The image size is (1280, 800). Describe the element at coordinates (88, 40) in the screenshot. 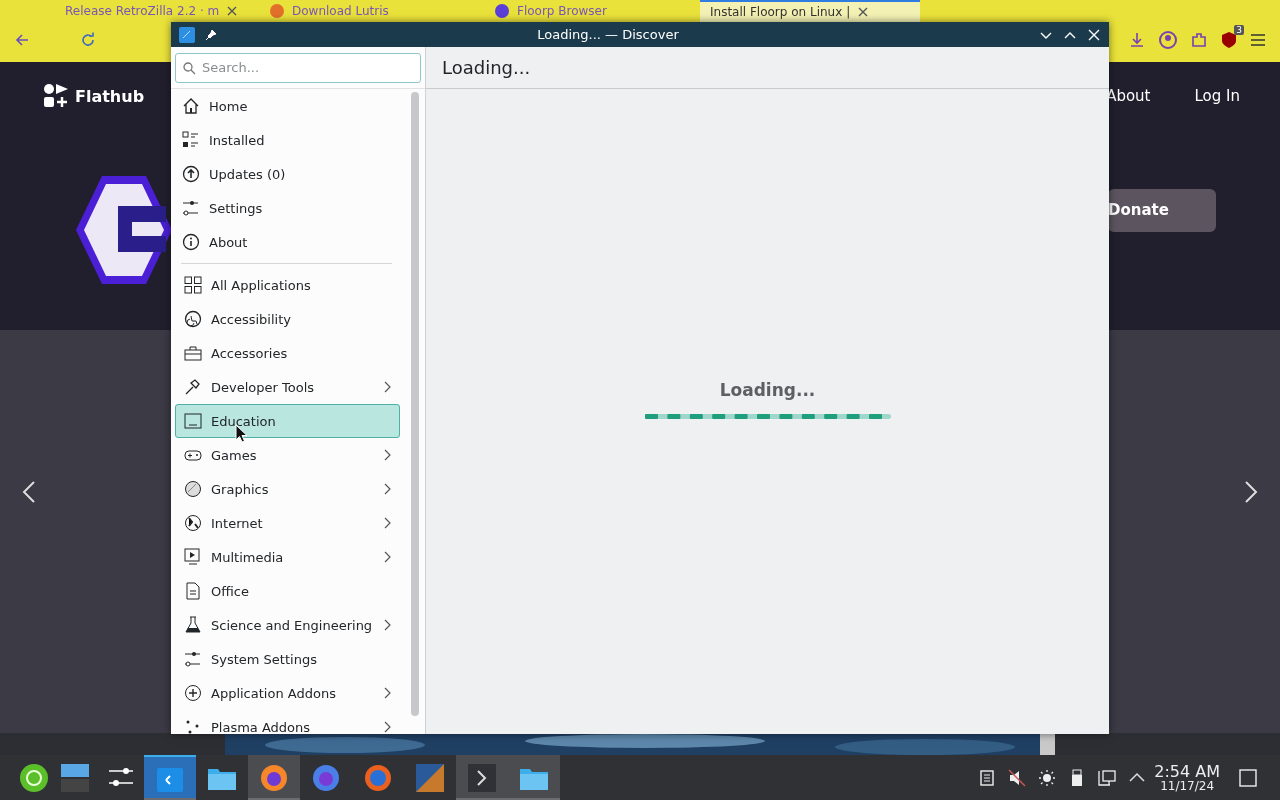

I see `reload-icon` at that location.